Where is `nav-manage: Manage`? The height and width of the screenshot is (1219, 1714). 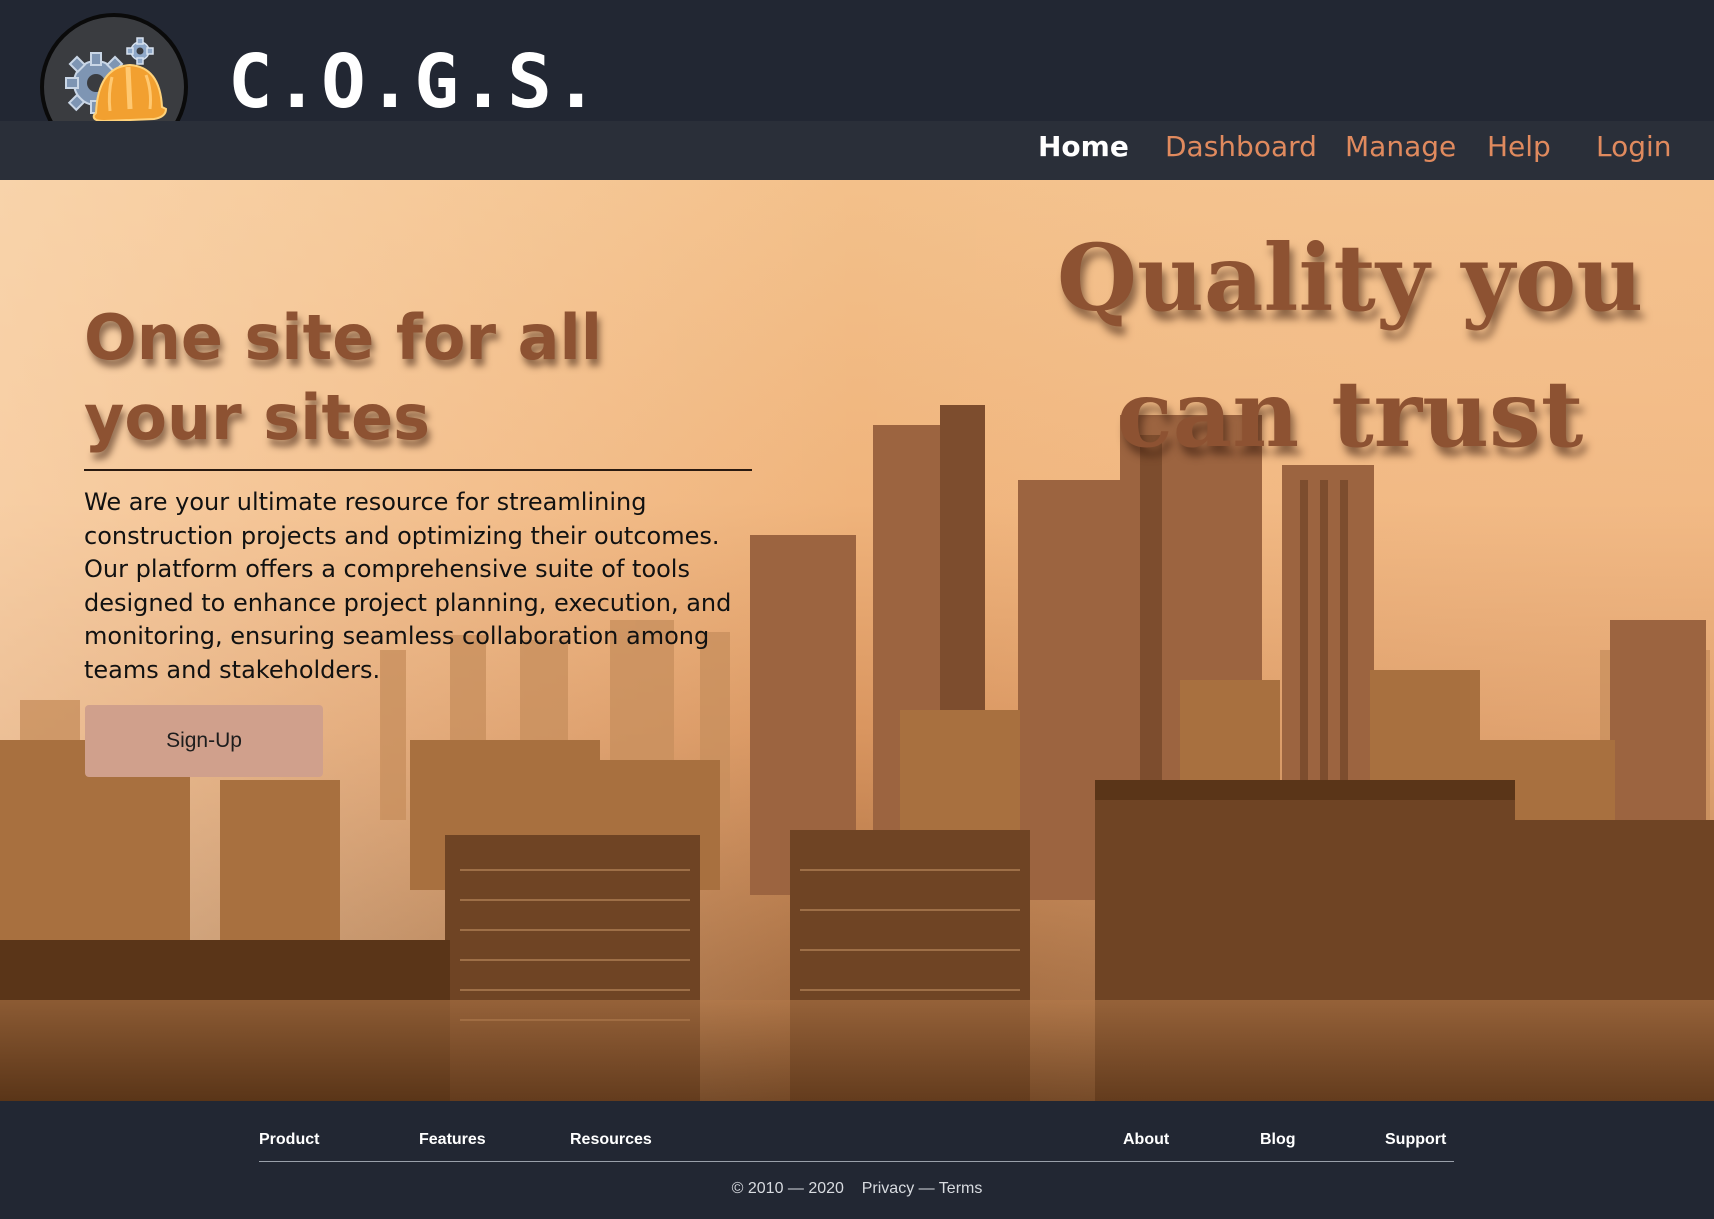 nav-manage: Manage is located at coordinates (1400, 150).